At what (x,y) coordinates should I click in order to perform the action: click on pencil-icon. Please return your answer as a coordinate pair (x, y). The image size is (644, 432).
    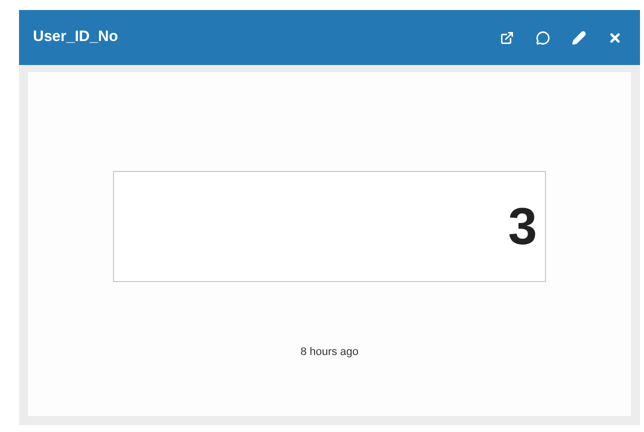
    Looking at the image, I should click on (579, 37).